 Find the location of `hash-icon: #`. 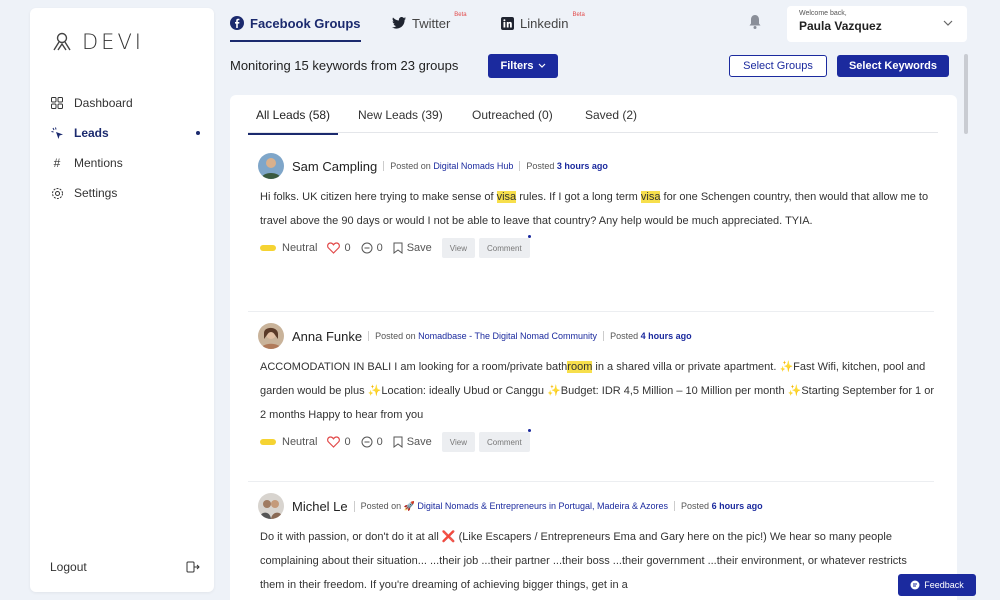

hash-icon: # is located at coordinates (57, 163).